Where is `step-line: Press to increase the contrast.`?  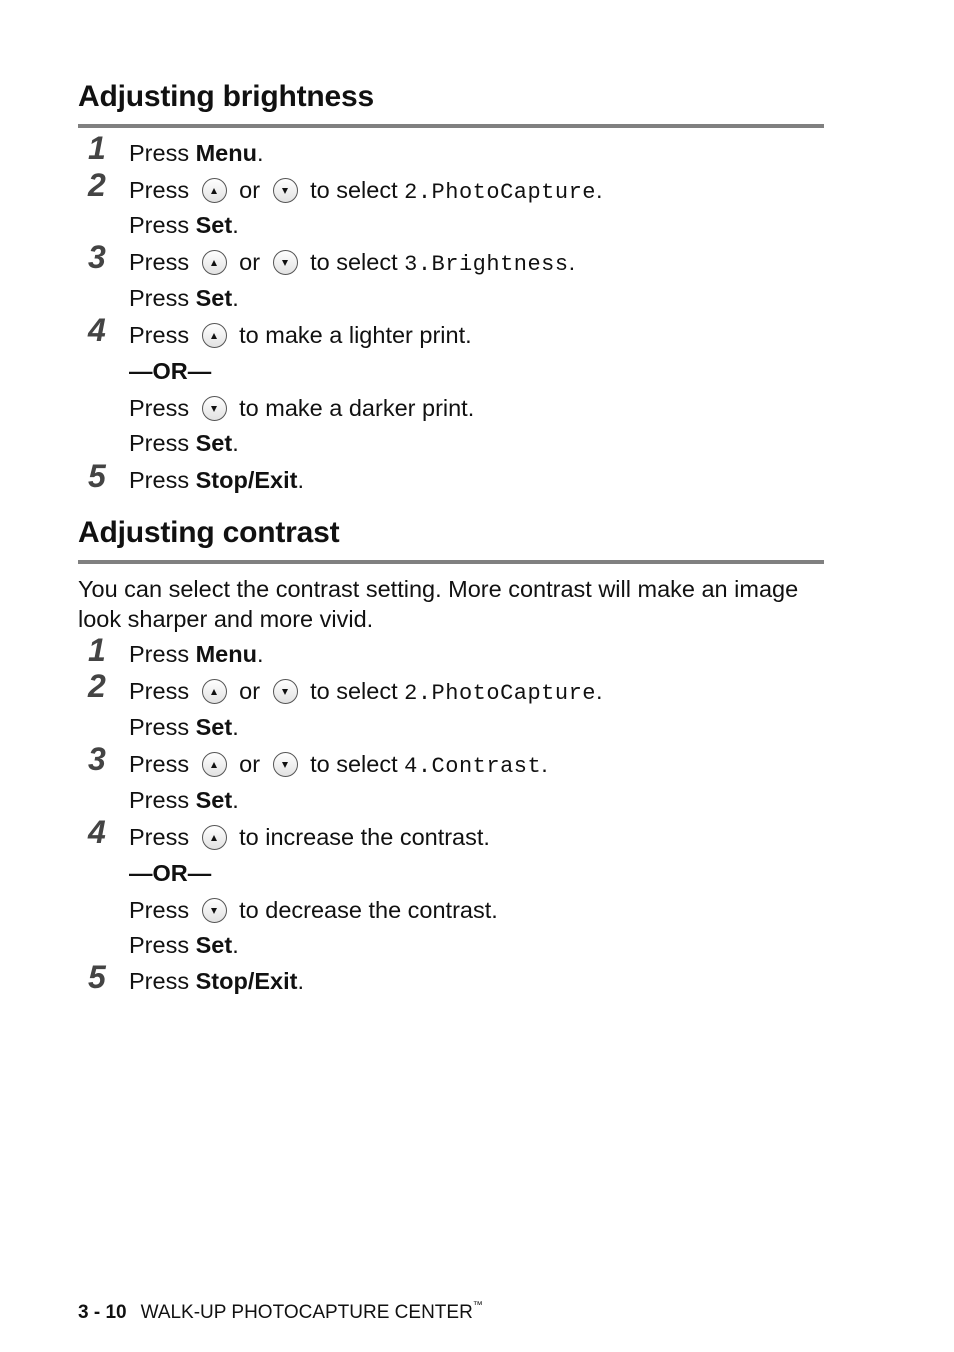
step-line: Press to increase the contrast. is located at coordinates (309, 837).